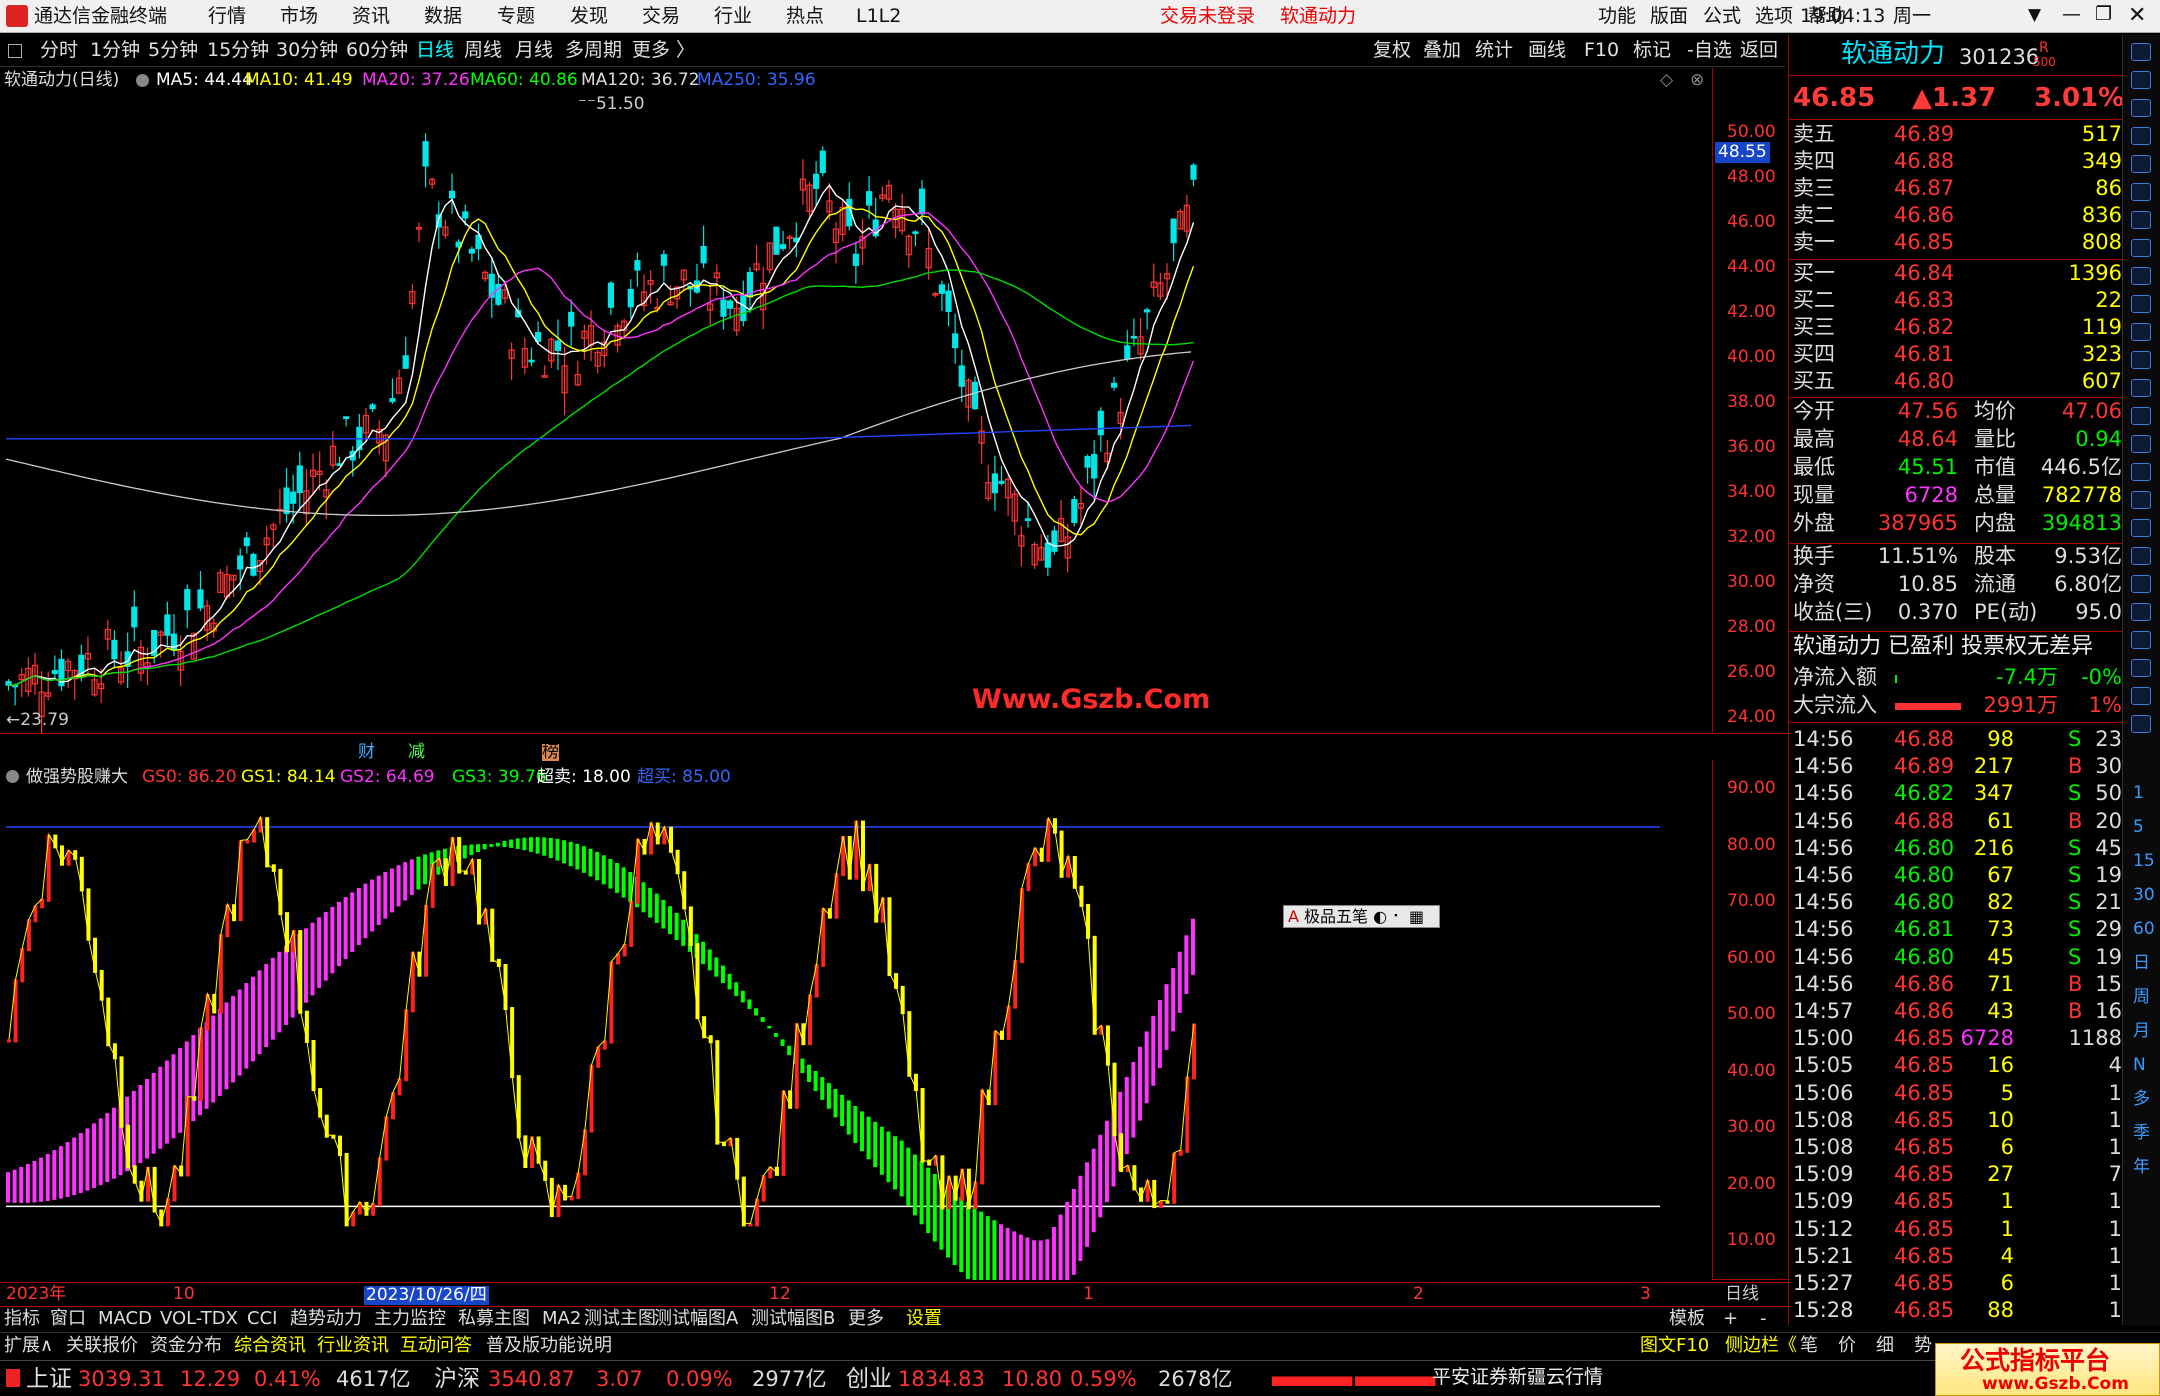 The image size is (2160, 1396). Describe the element at coordinates (589, 16) in the screenshot. I see `menu-item: 发现` at that location.